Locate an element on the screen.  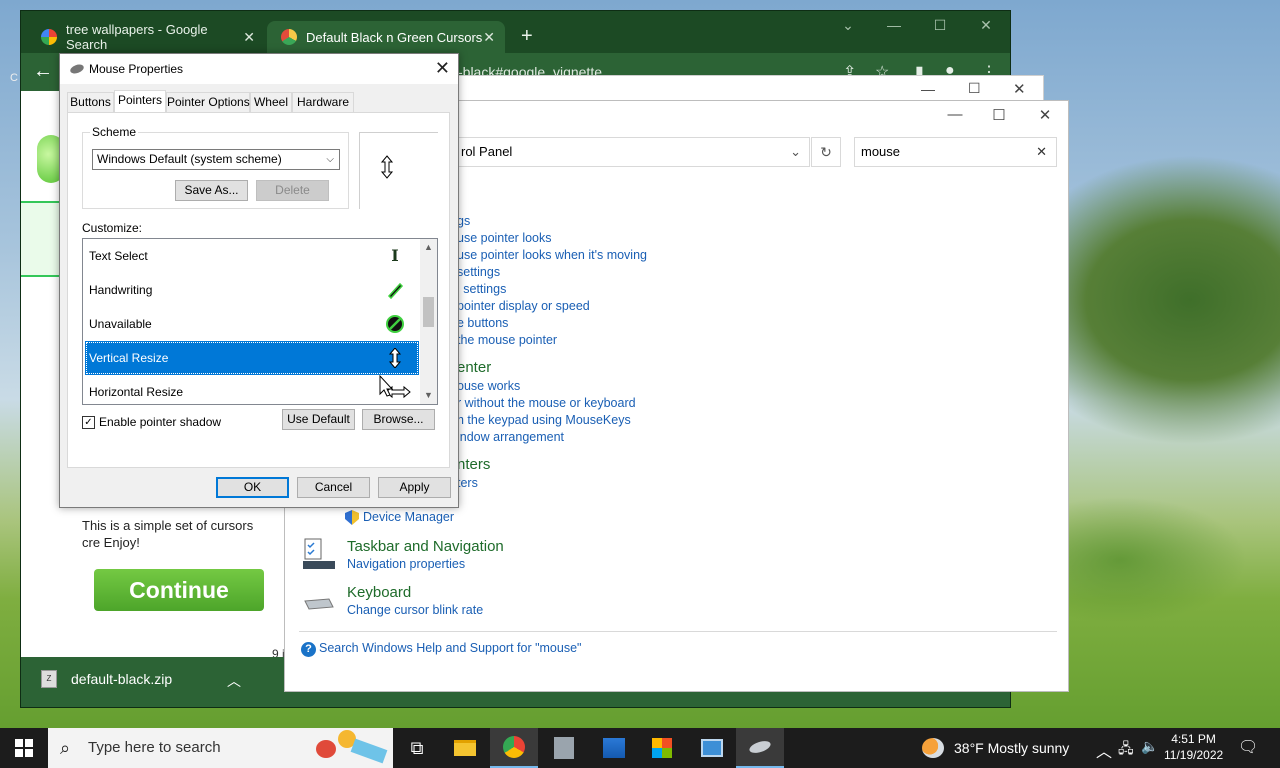
continue-button: Continue is located at coordinates (179, 590).